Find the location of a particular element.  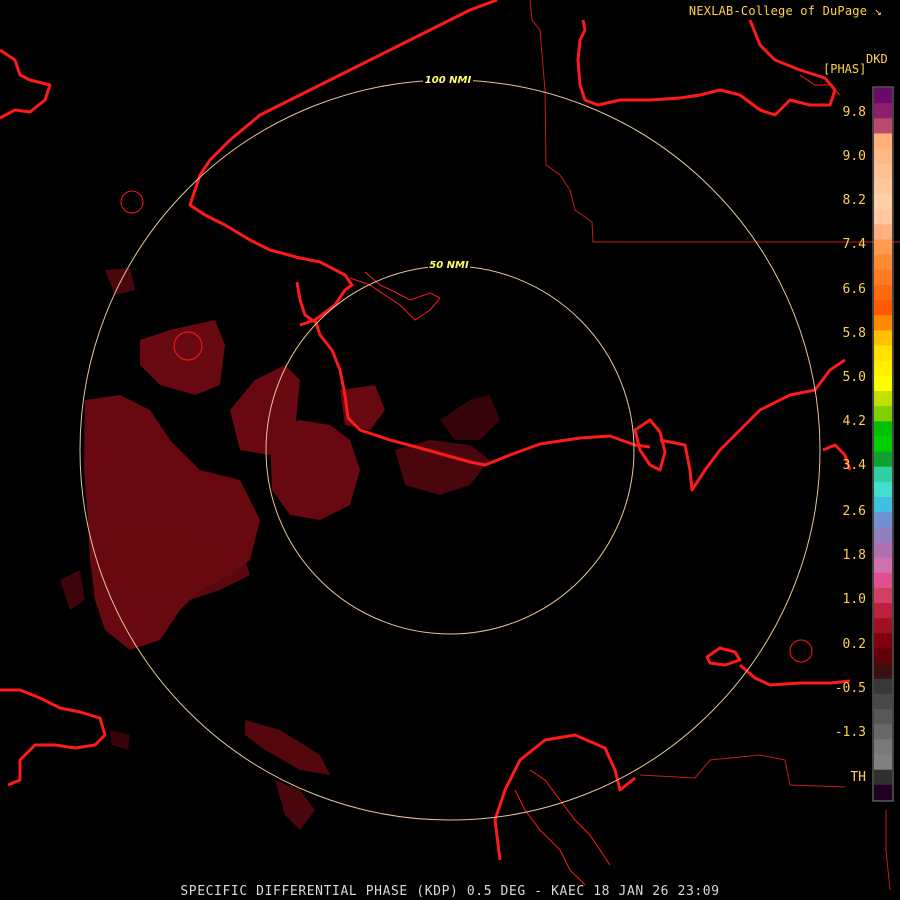

ring-label-50: 50 NMI is located at coordinates (449, 265).